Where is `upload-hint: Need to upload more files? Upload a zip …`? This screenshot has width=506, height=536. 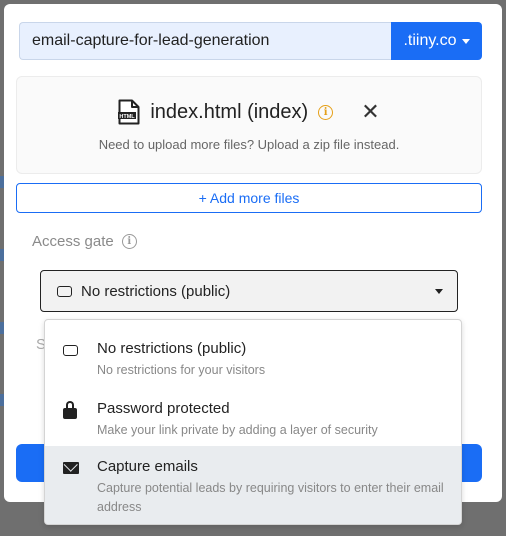
upload-hint: Need to upload more files? Upload a zip … is located at coordinates (249, 144).